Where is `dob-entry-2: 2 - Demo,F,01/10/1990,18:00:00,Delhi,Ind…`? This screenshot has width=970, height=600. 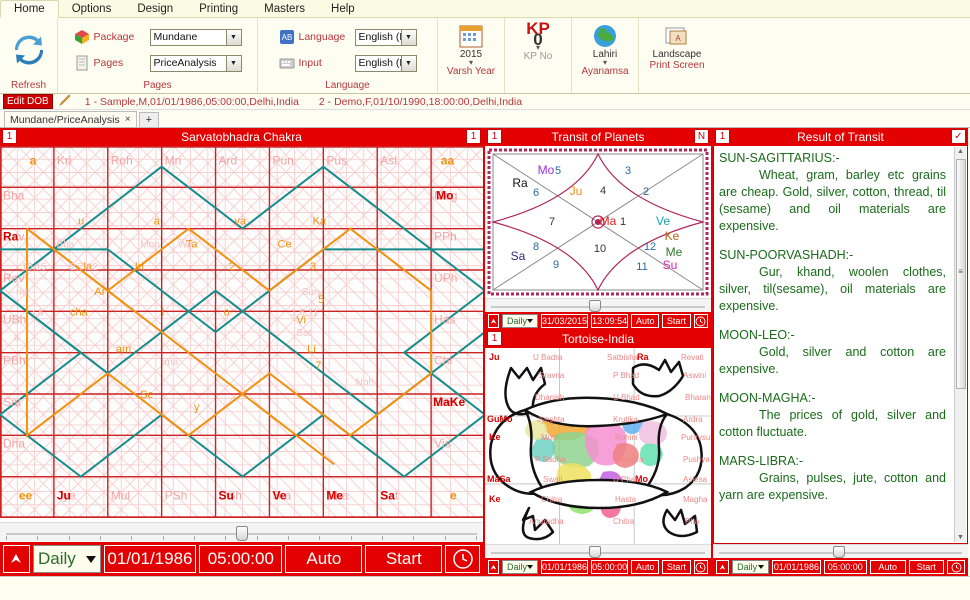 dob-entry-2: 2 - Demo,F,01/10/1990,18:00:00,Delhi,Ind… is located at coordinates (420, 102).